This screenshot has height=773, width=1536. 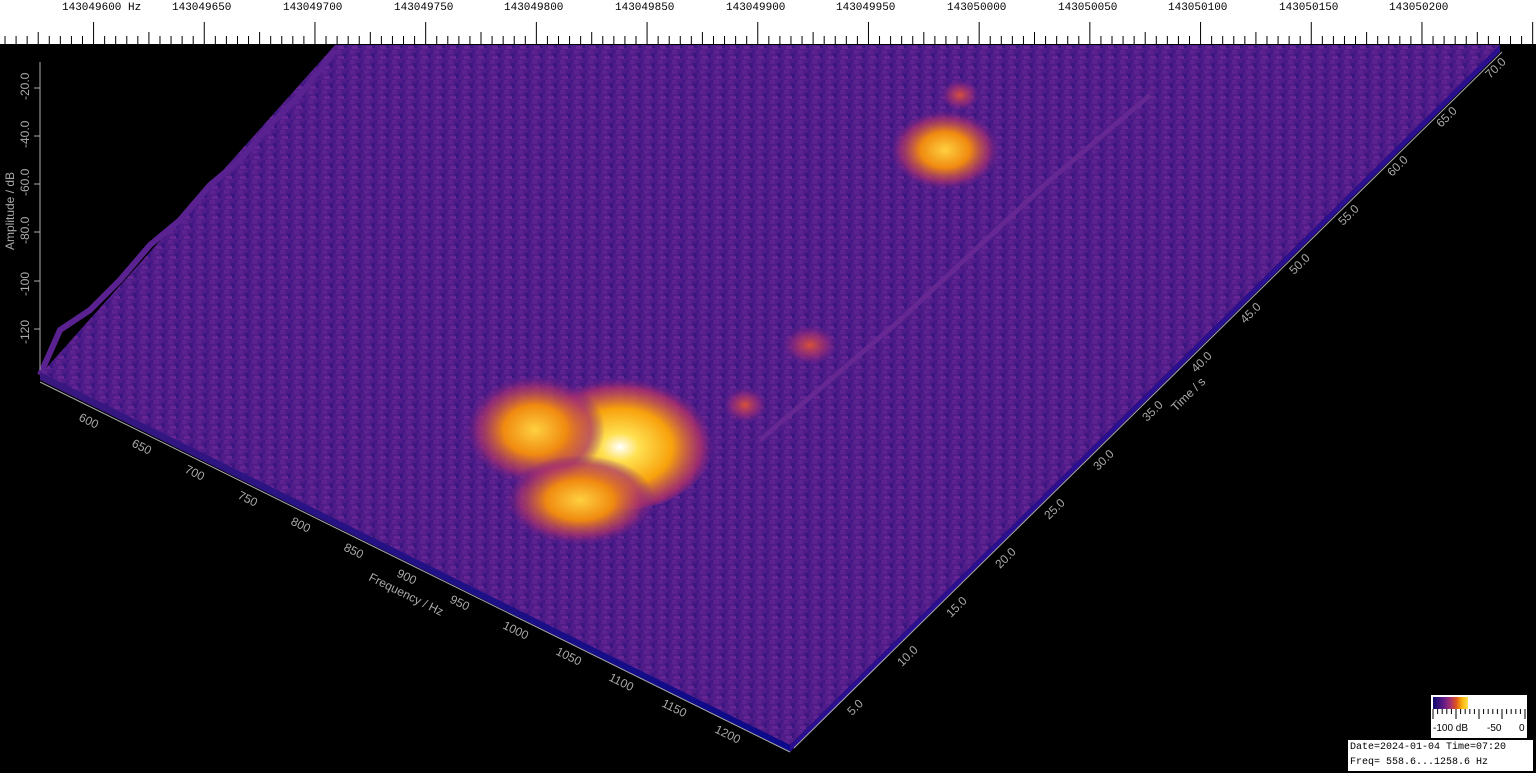 I want to click on ruler-label: 143049850, so click(x=645, y=8).